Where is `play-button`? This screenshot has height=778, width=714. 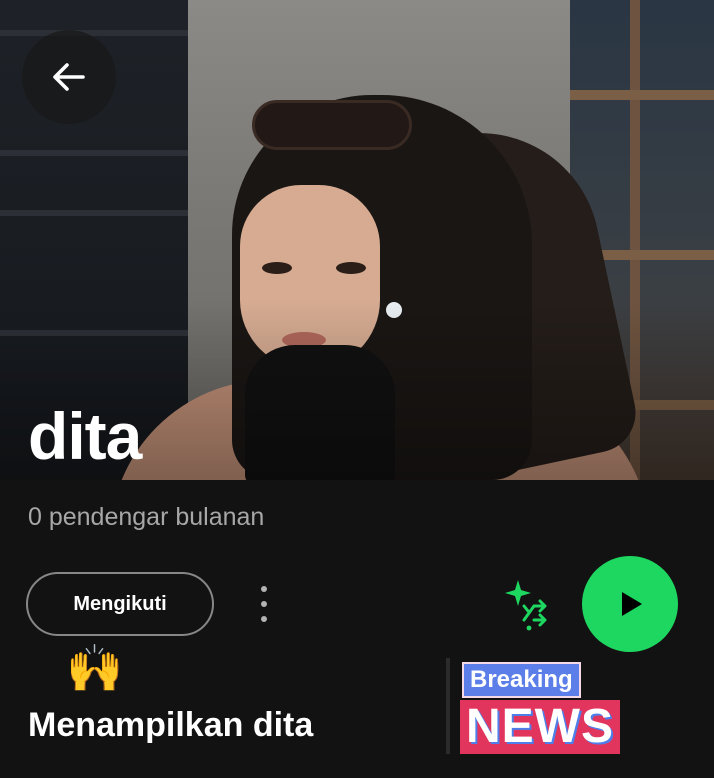
play-button is located at coordinates (630, 604).